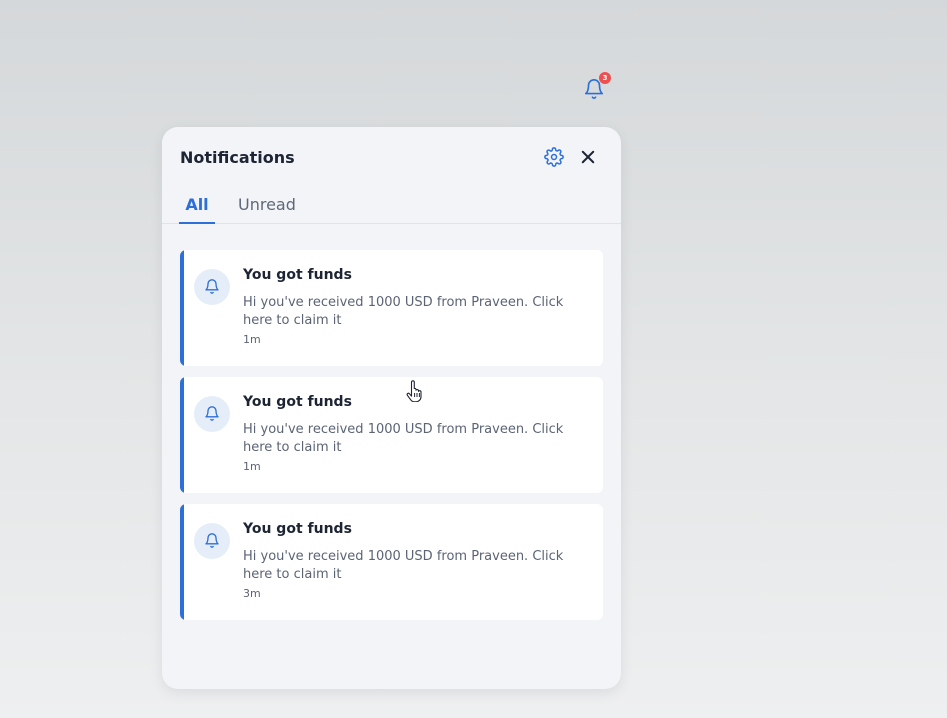 The width and height of the screenshot is (947, 718). What do you see at coordinates (391, 207) in the screenshot?
I see `notification-tabs: All Unread` at bounding box center [391, 207].